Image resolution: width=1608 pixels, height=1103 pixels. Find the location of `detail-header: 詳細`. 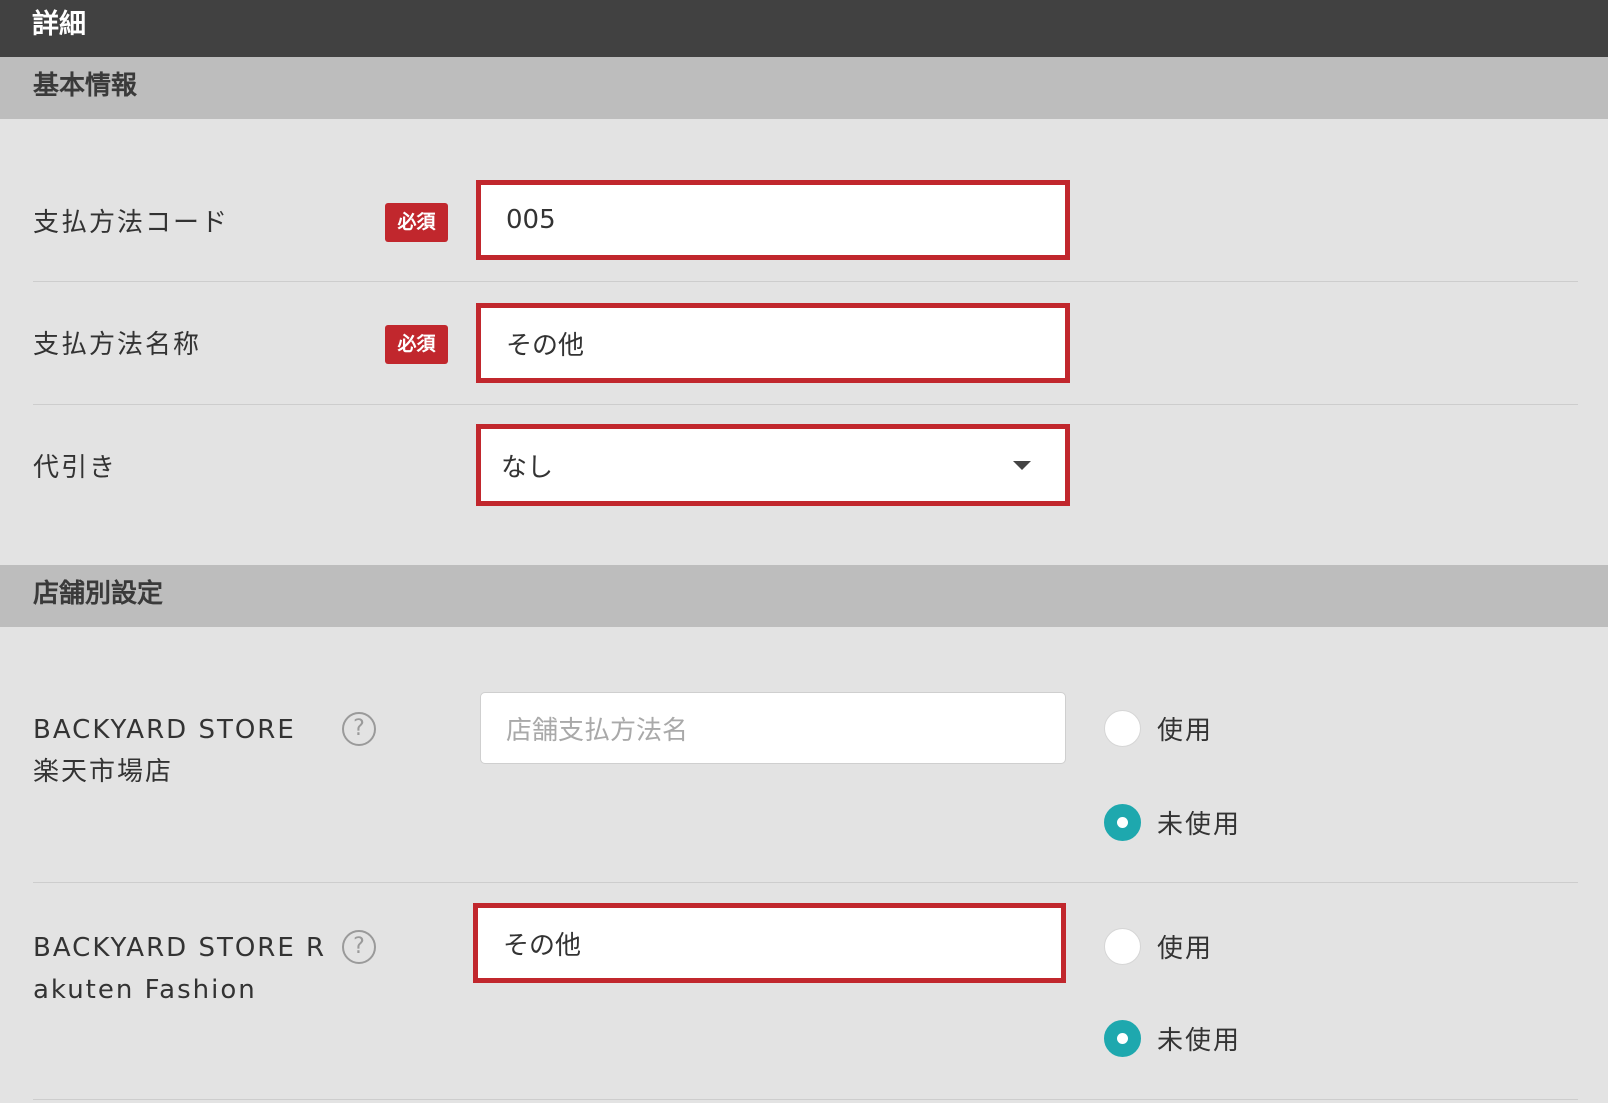

detail-header: 詳細 is located at coordinates (804, 28).